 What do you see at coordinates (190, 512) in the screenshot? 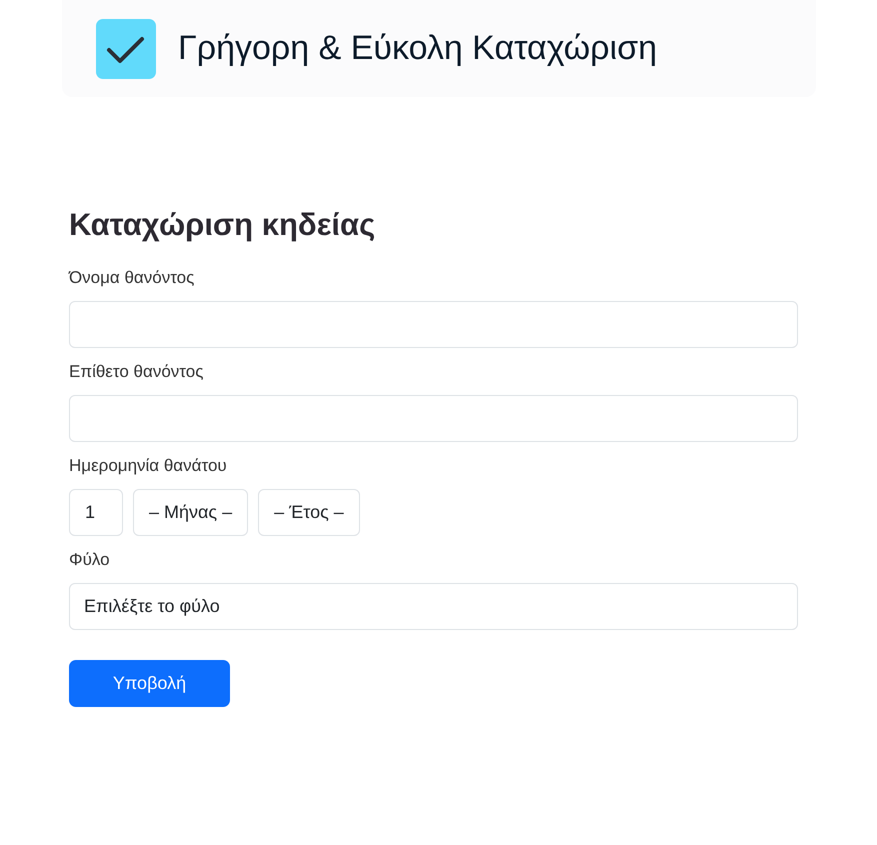
I see `month-dropdown: – Μήνας –` at bounding box center [190, 512].